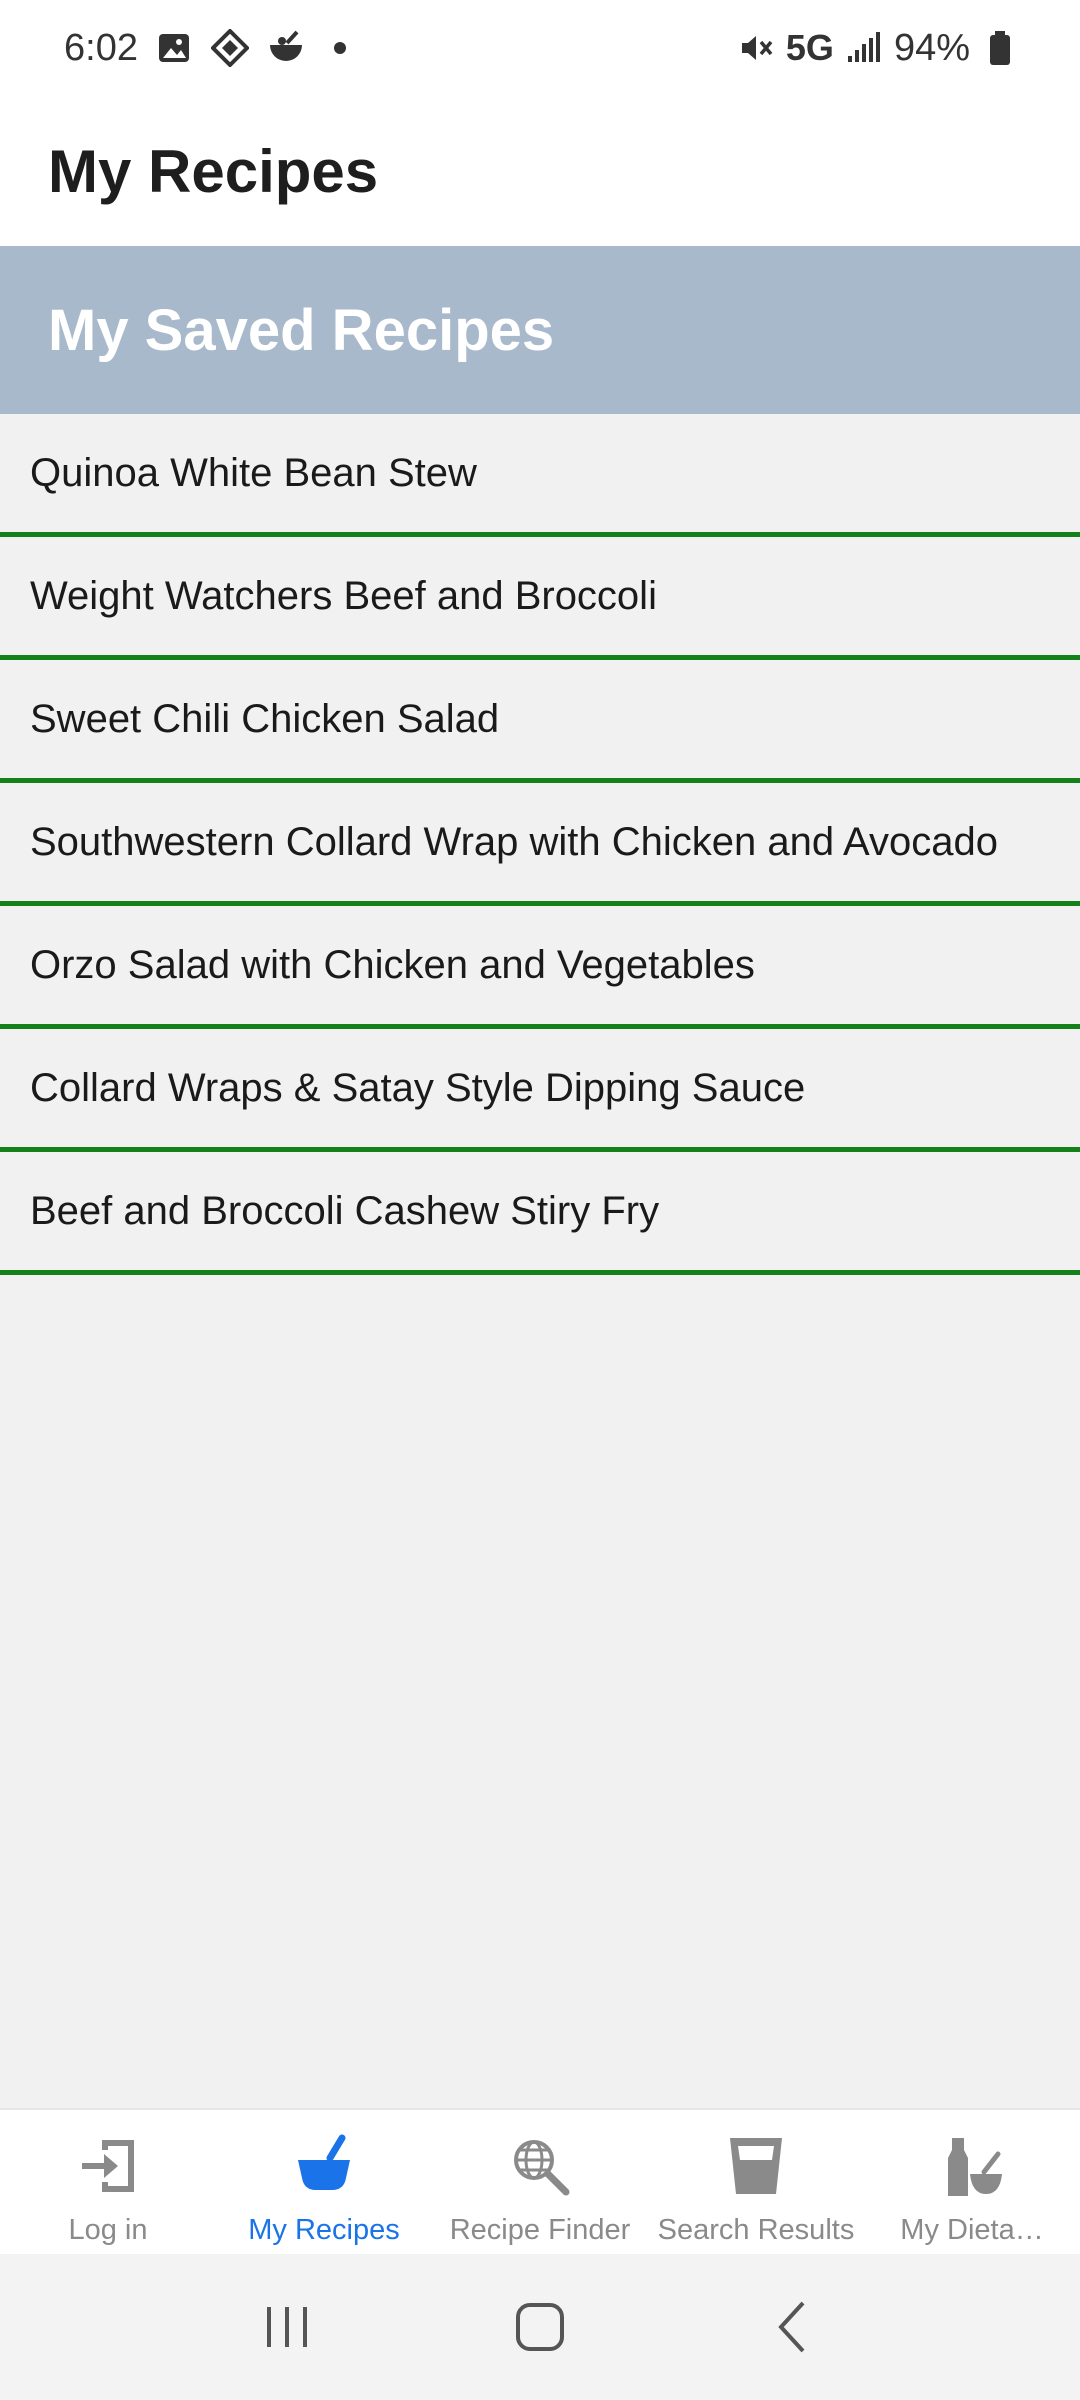  What do you see at coordinates (540, 171) in the screenshot?
I see `app-header: My Recipes` at bounding box center [540, 171].